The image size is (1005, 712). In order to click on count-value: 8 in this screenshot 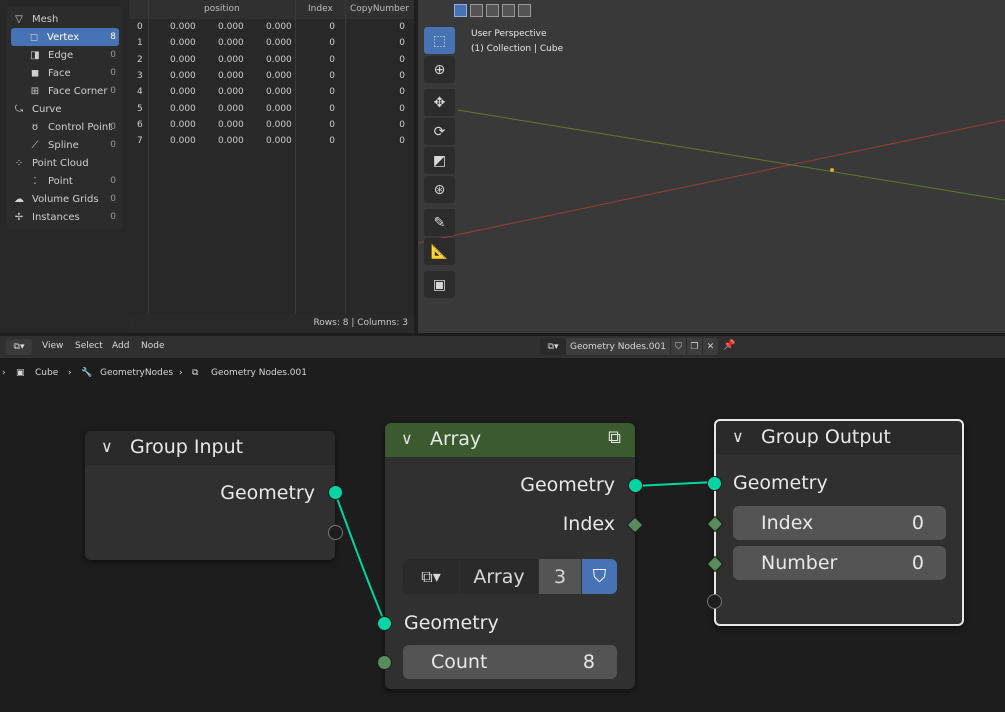, I will do `click(588, 662)`.